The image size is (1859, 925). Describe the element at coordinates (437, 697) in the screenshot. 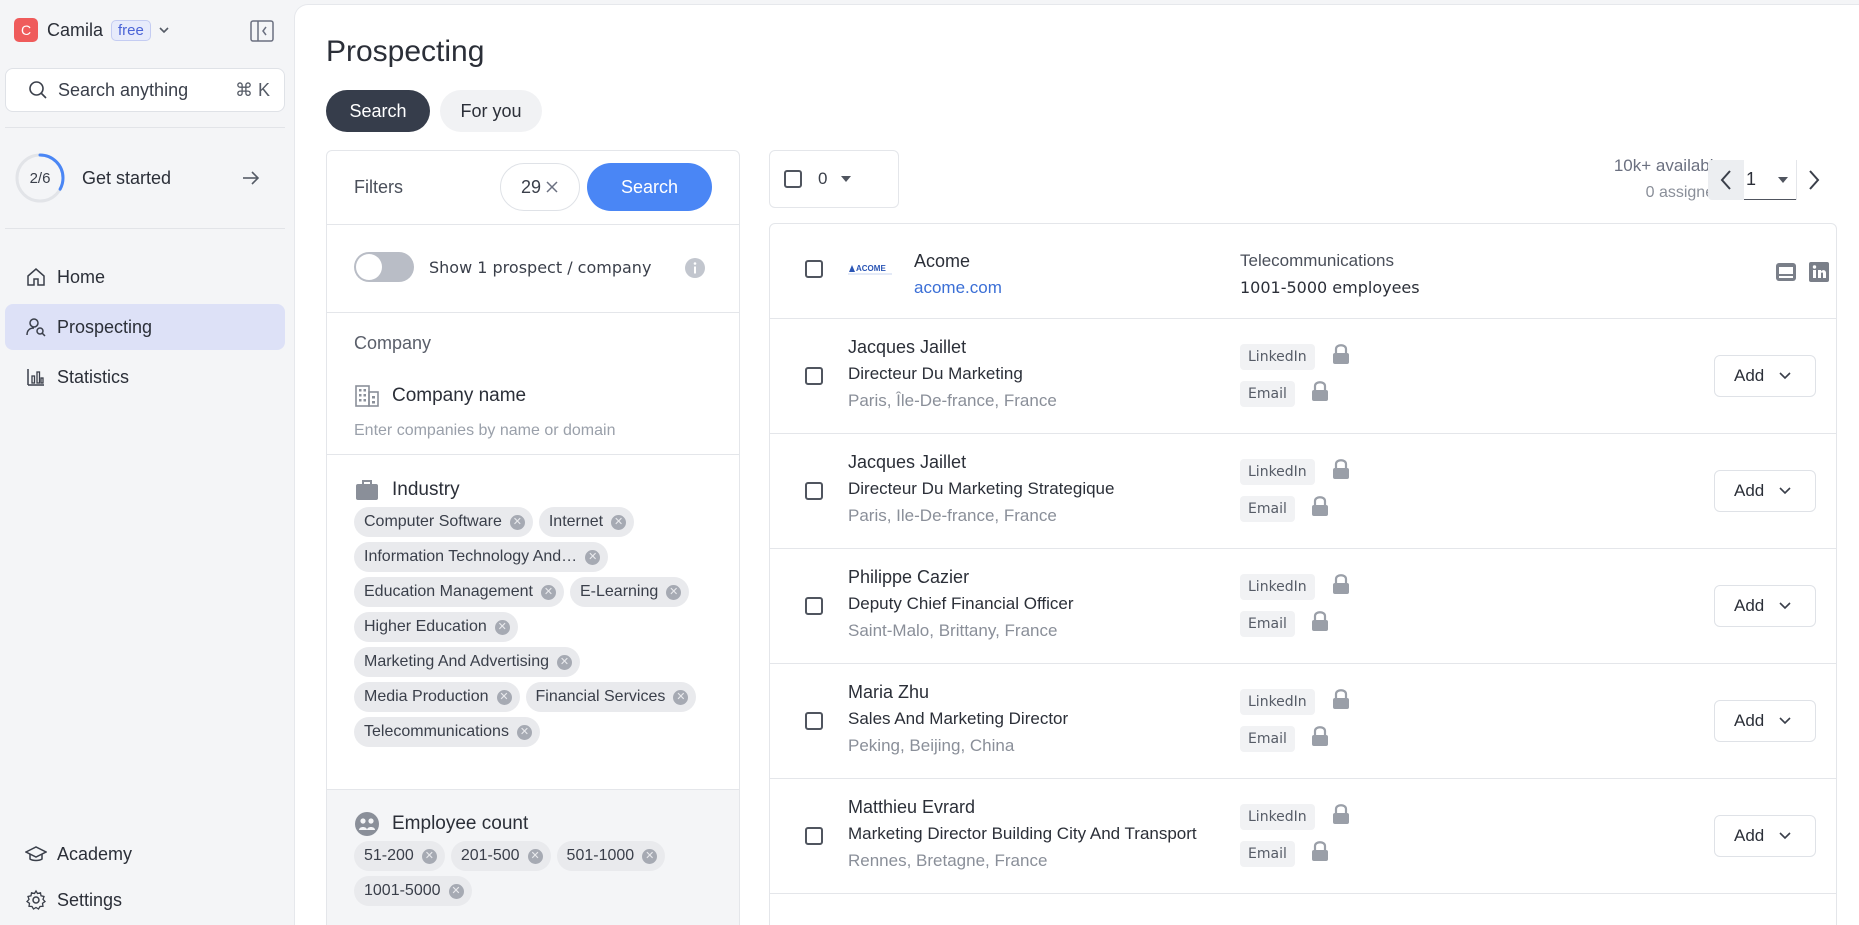

I see `industry-chip: Media Production ✕` at that location.